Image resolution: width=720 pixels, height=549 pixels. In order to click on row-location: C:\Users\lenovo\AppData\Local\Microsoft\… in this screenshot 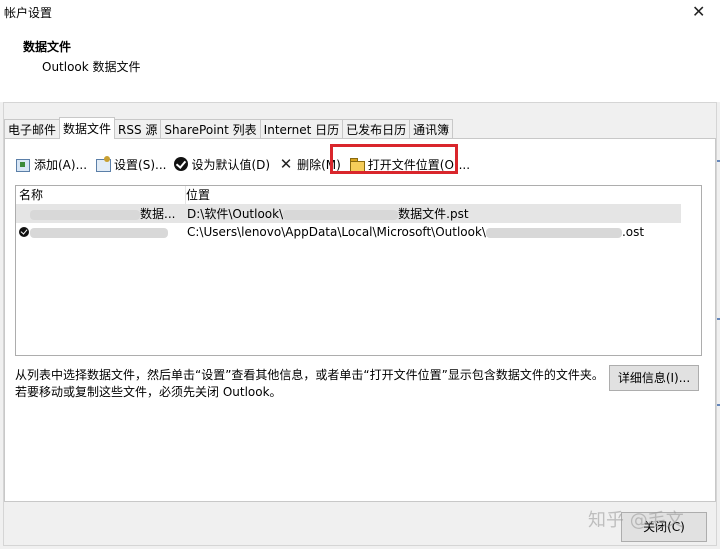, I will do `click(432, 232)`.